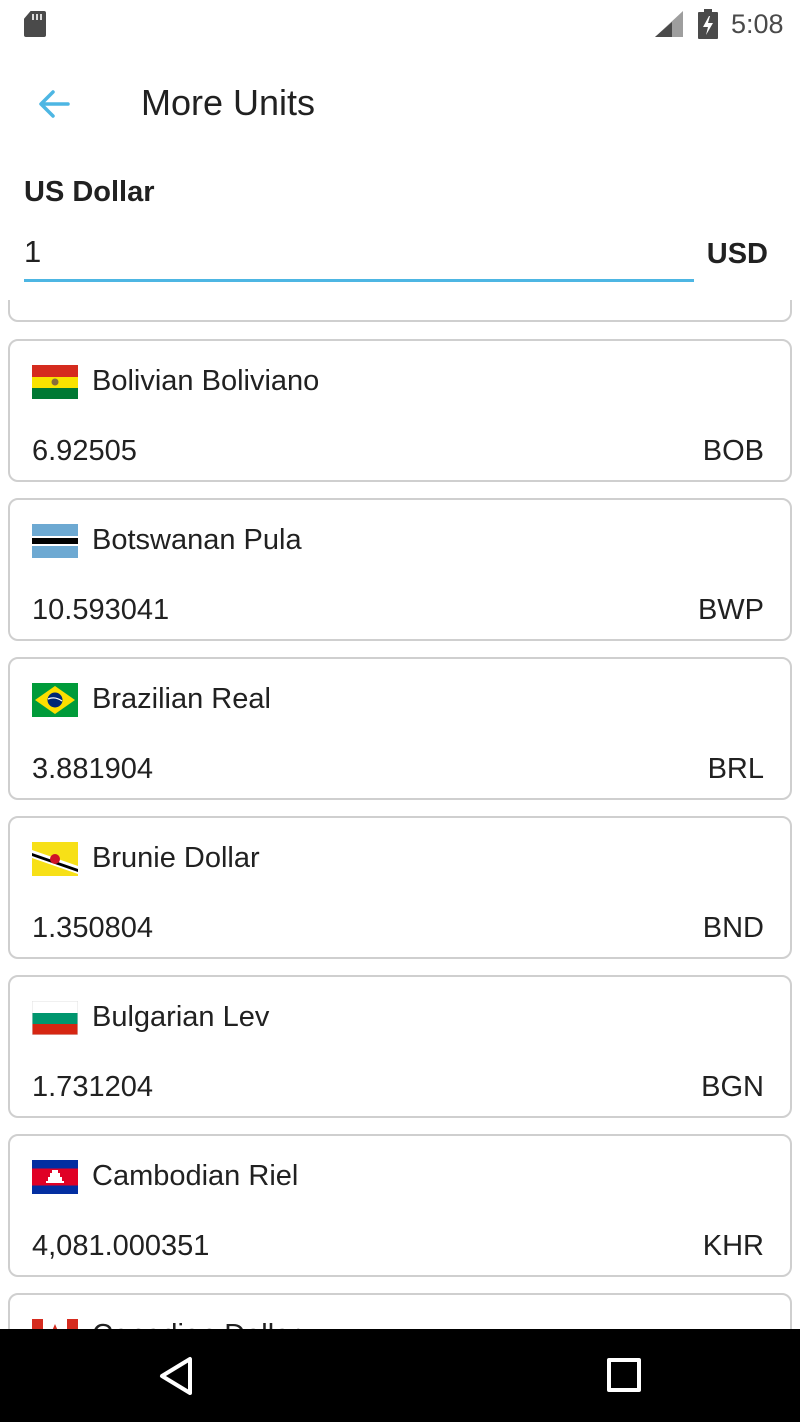 The width and height of the screenshot is (800, 1422). Describe the element at coordinates (89, 192) in the screenshot. I see `base-currency-label: US Dollar` at that location.